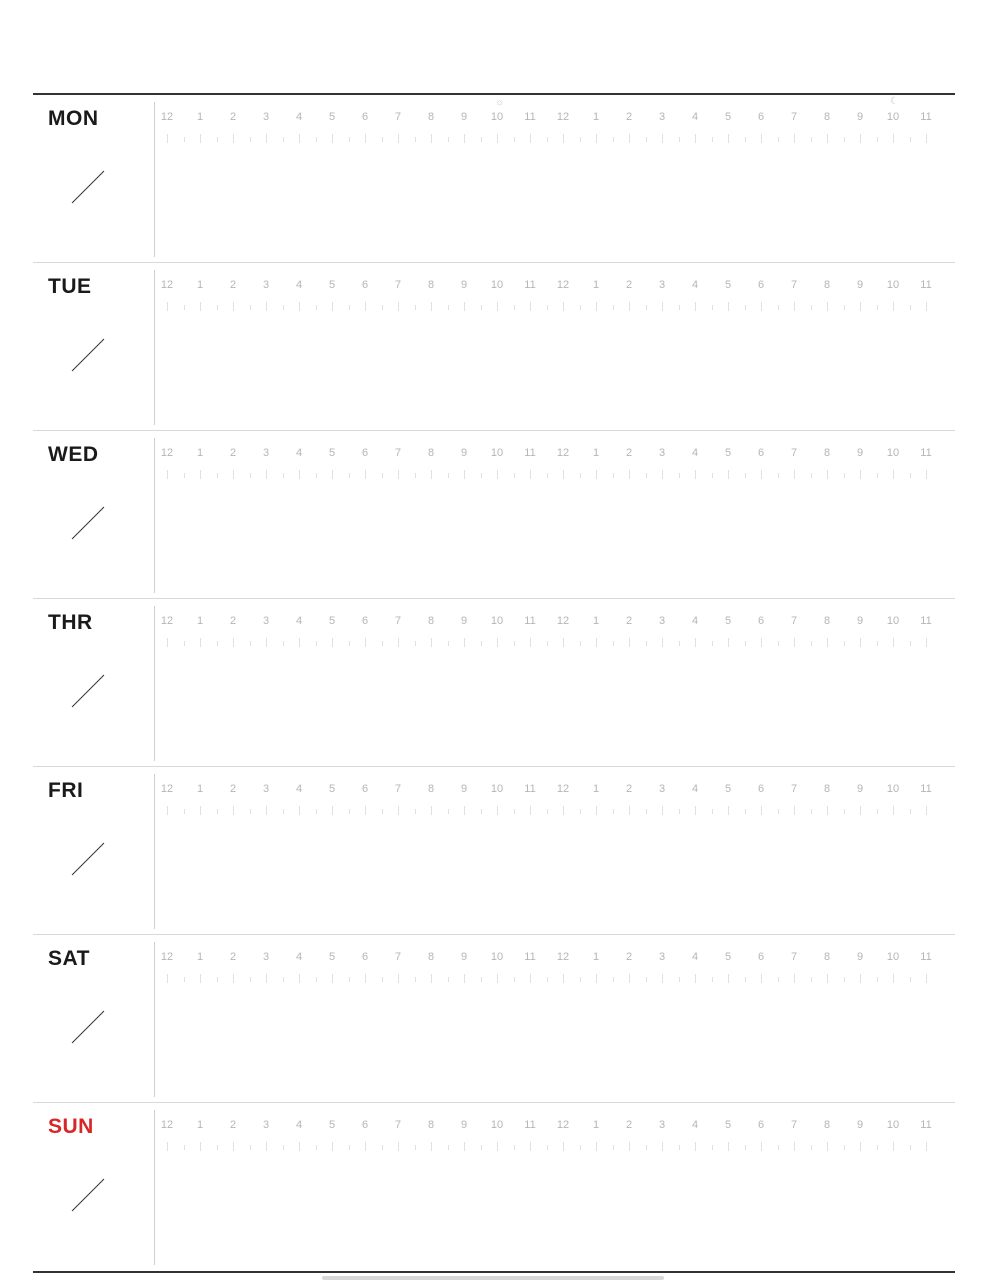 This screenshot has width=986, height=1280. What do you see at coordinates (894, 101) in the screenshot?
I see `moon-icon: ☾` at bounding box center [894, 101].